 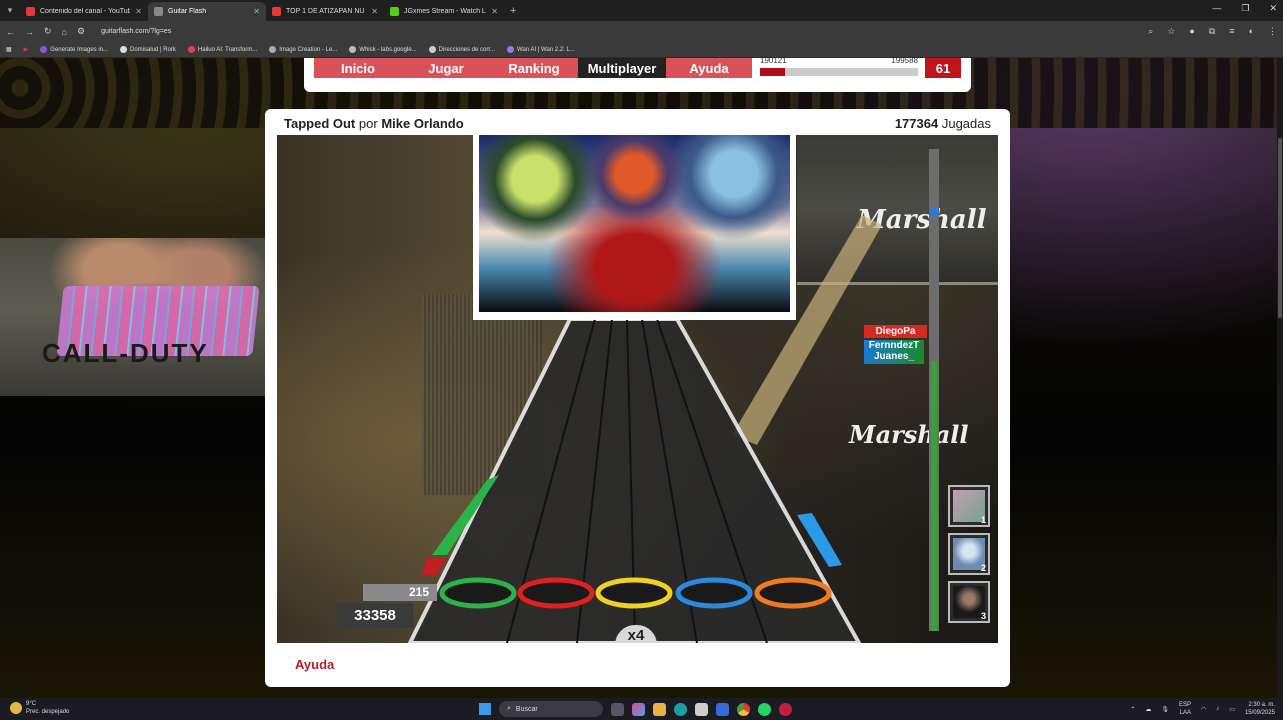 What do you see at coordinates (1280, 378) in the screenshot?
I see `page-scrollbar` at bounding box center [1280, 378].